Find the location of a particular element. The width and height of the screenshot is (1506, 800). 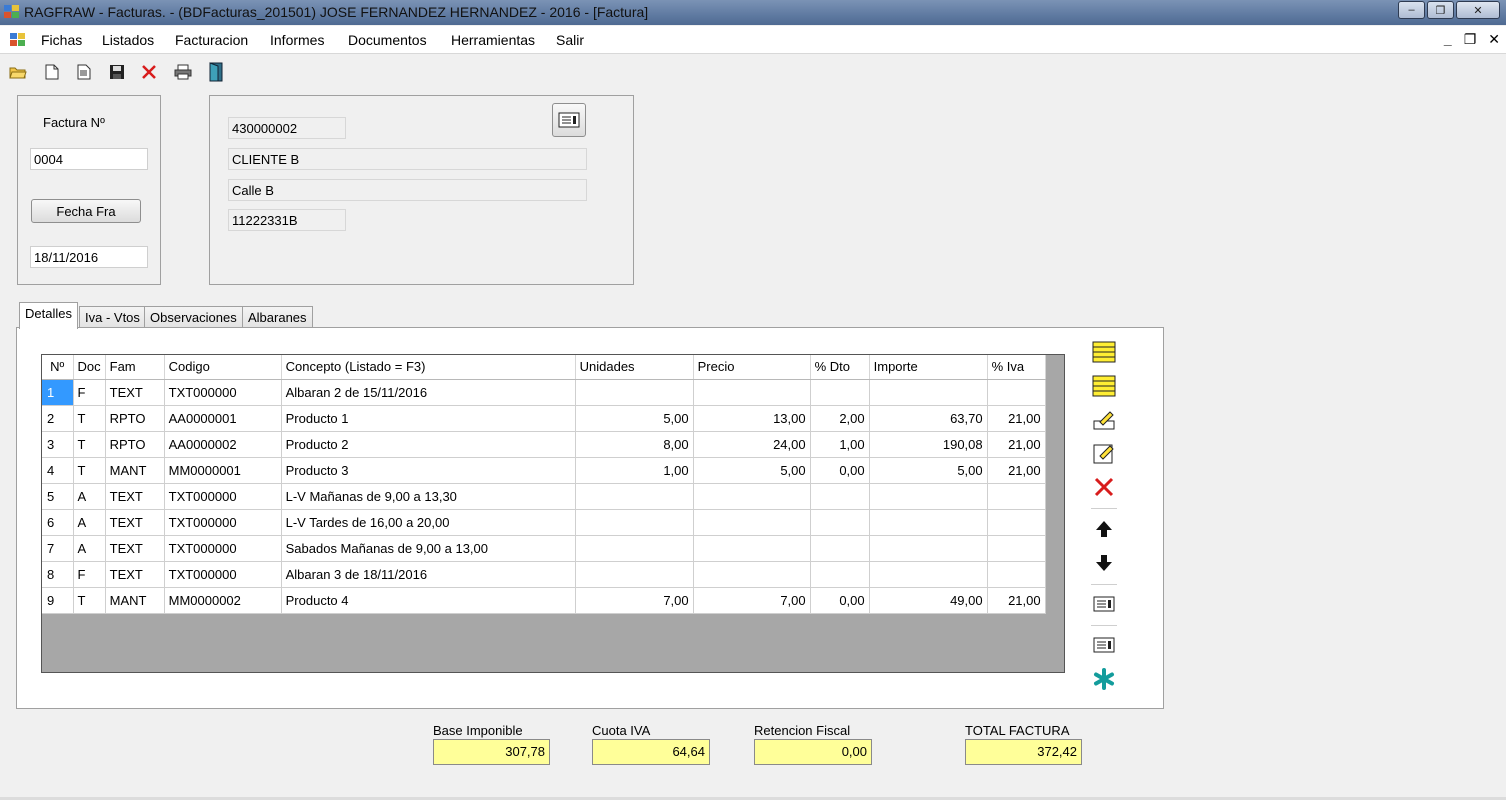

maximize-button: ❐ is located at coordinates (1440, 10).